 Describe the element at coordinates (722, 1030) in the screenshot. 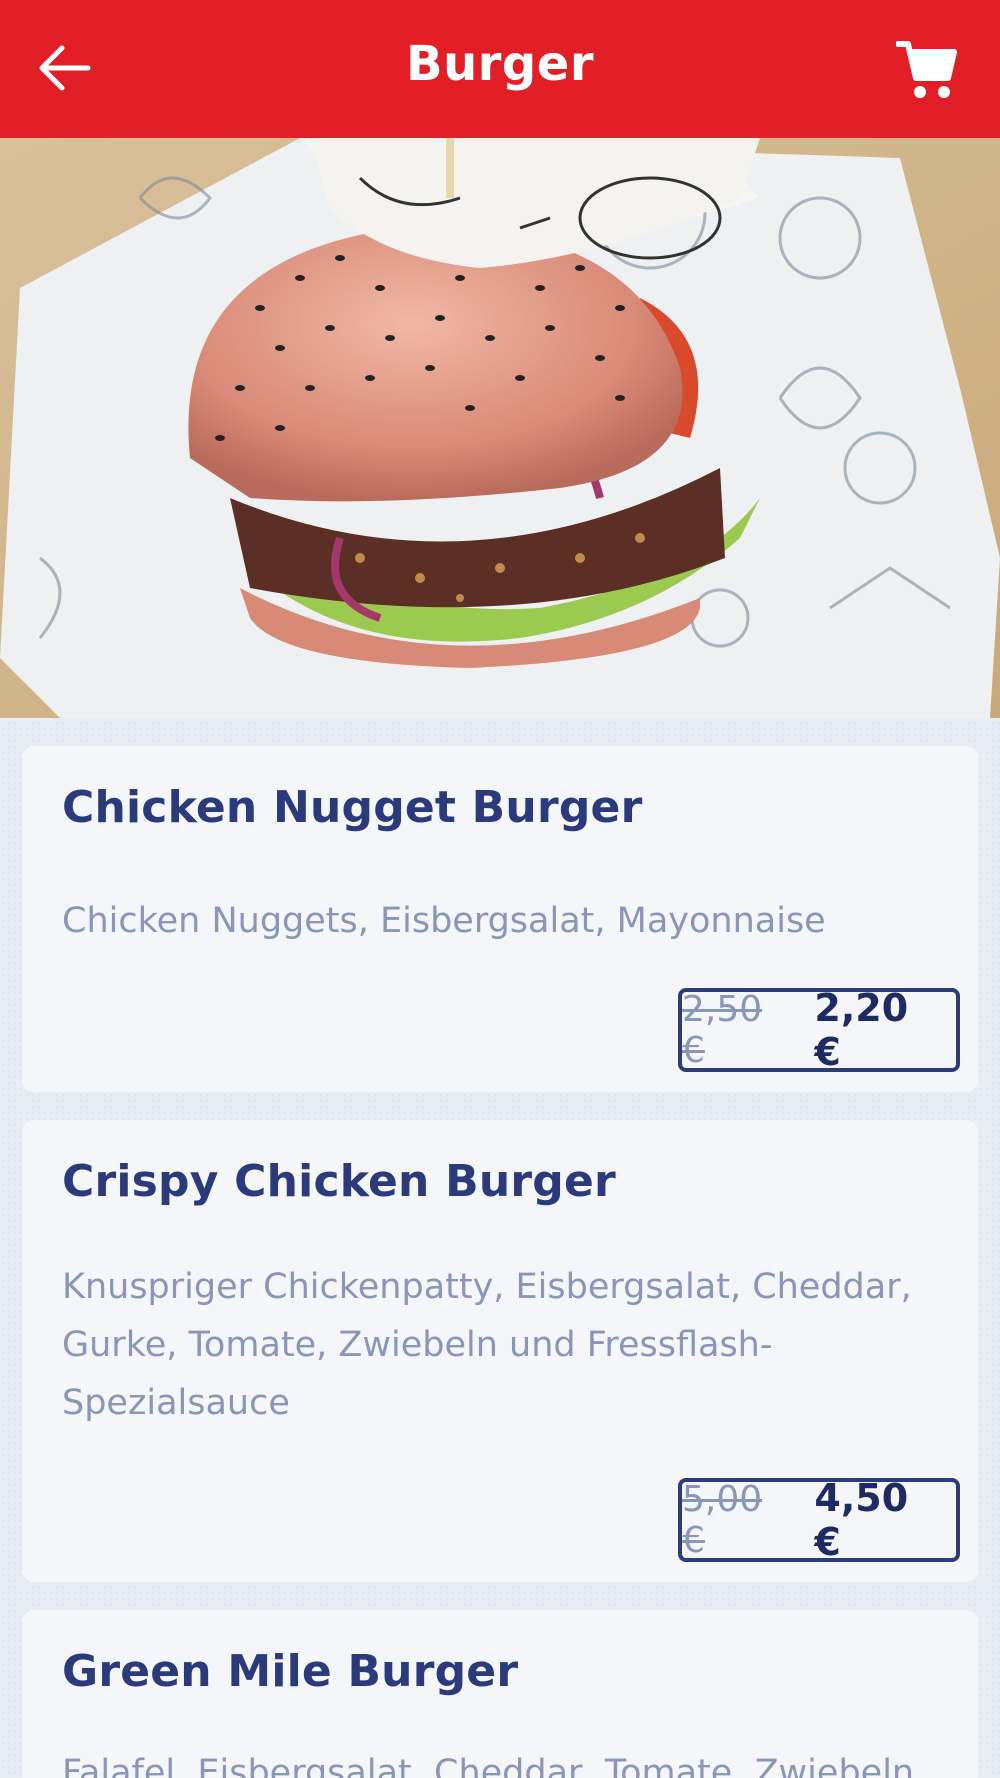

I see `original-price: 2,50 €` at that location.